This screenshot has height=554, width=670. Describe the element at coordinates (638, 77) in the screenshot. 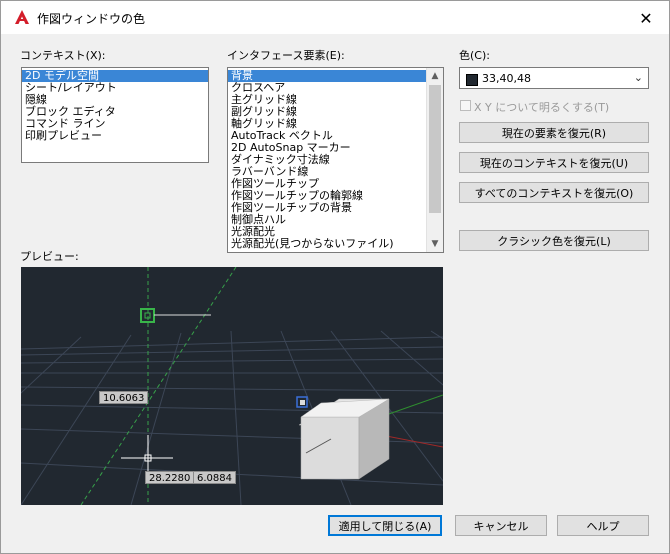

I see `chevron-down-icon: ⌄` at that location.